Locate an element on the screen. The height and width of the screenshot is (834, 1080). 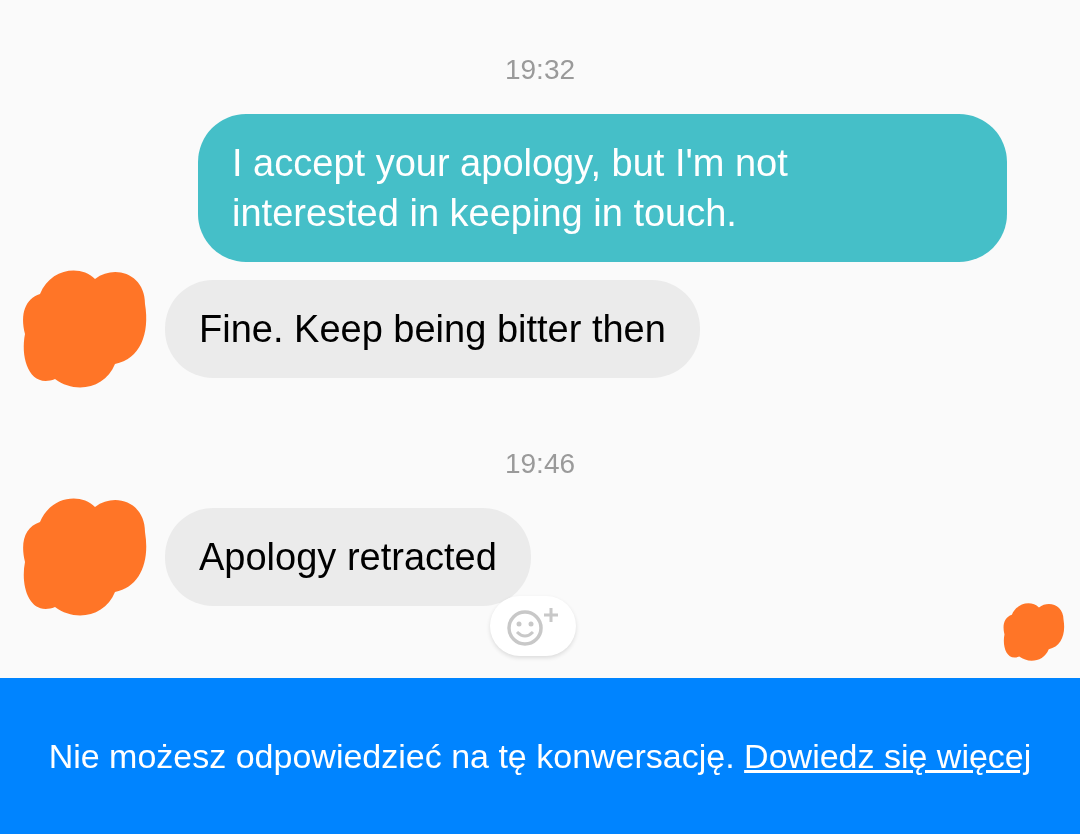
timestamp: 19:32 is located at coordinates (540, 70).